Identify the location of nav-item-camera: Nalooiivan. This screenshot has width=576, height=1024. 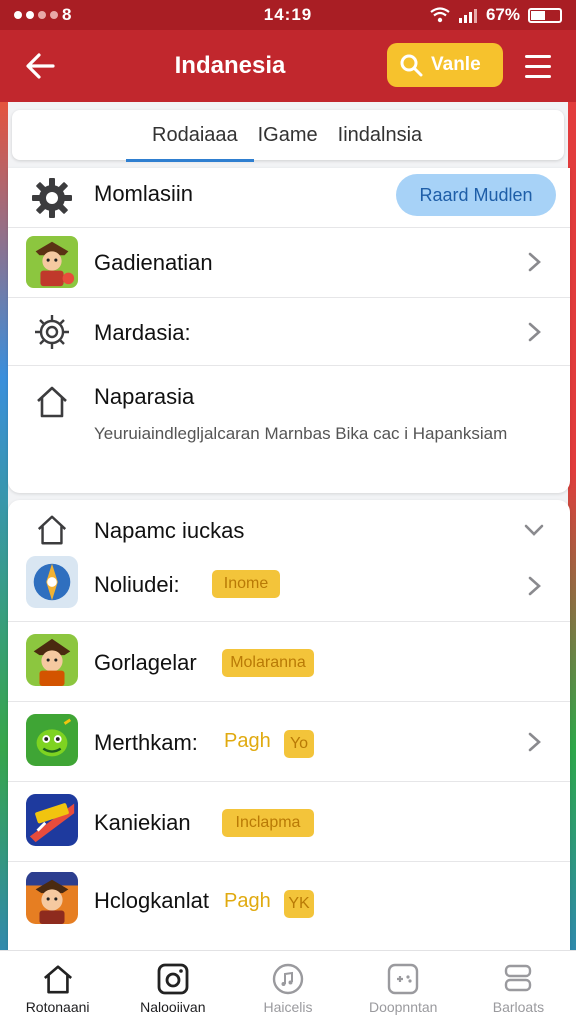
(172, 987).